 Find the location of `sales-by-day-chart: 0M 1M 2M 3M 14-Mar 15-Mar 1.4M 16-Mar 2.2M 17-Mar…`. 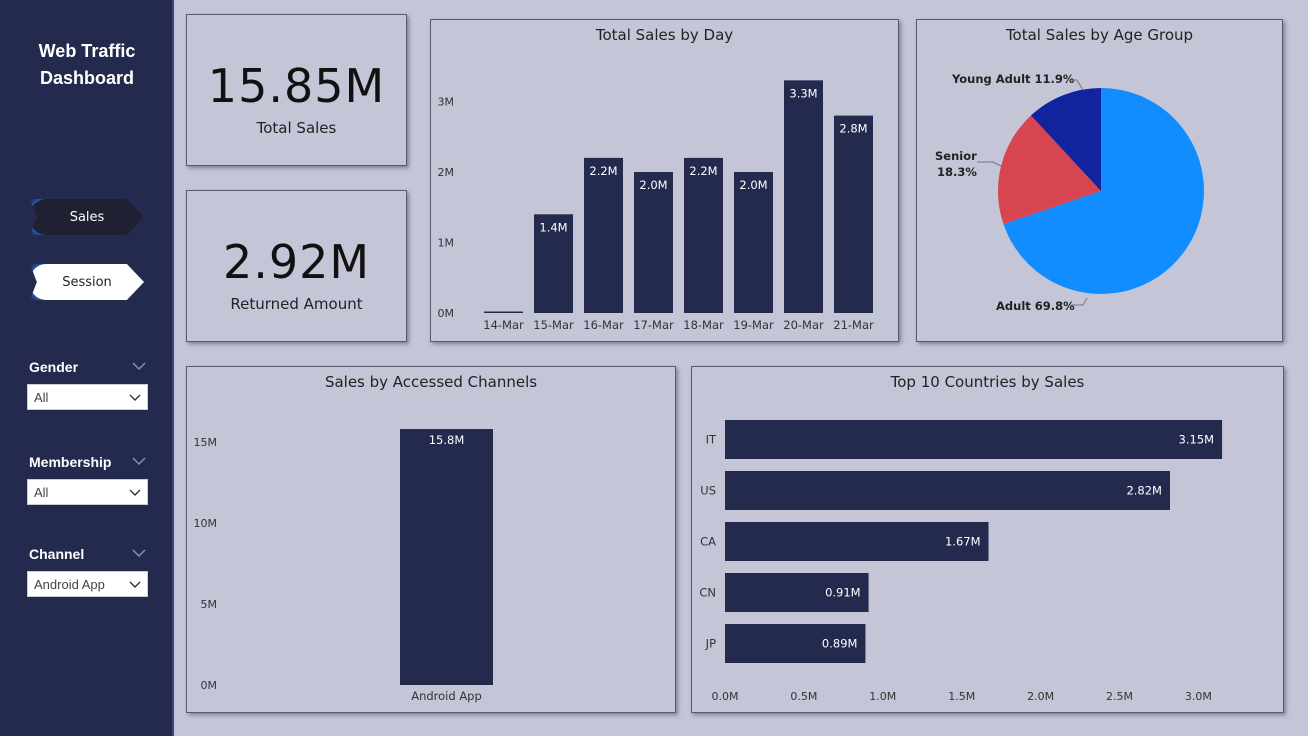

sales-by-day-chart: 0M 1M 2M 3M 14-Mar 15-Mar 1.4M 16-Mar 2.2M 17-Mar… is located at coordinates (656, 206).